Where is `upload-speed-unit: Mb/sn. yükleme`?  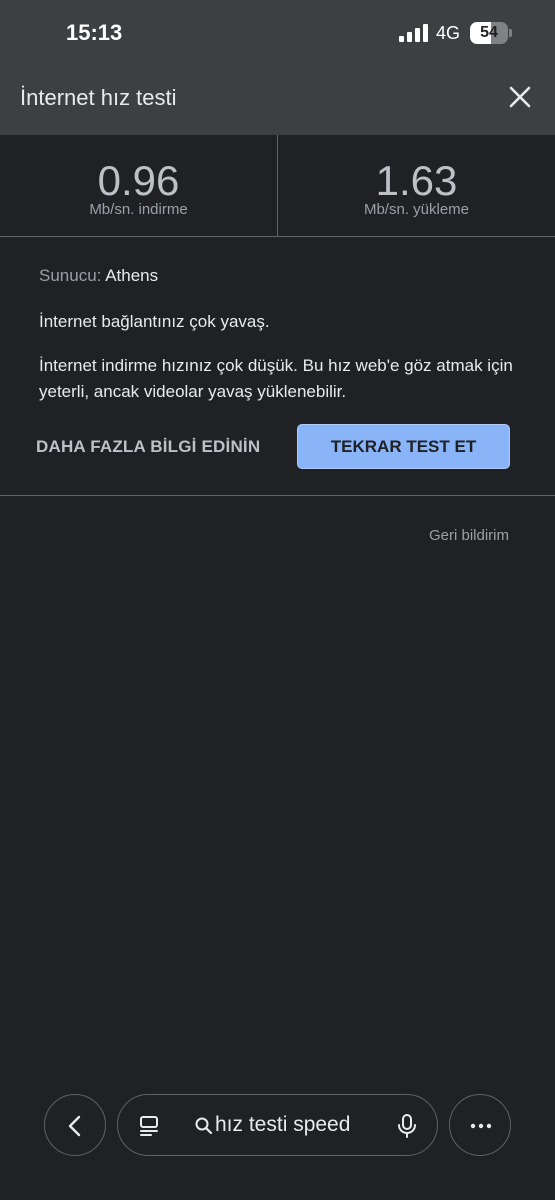 upload-speed-unit: Mb/sn. yükleme is located at coordinates (416, 209).